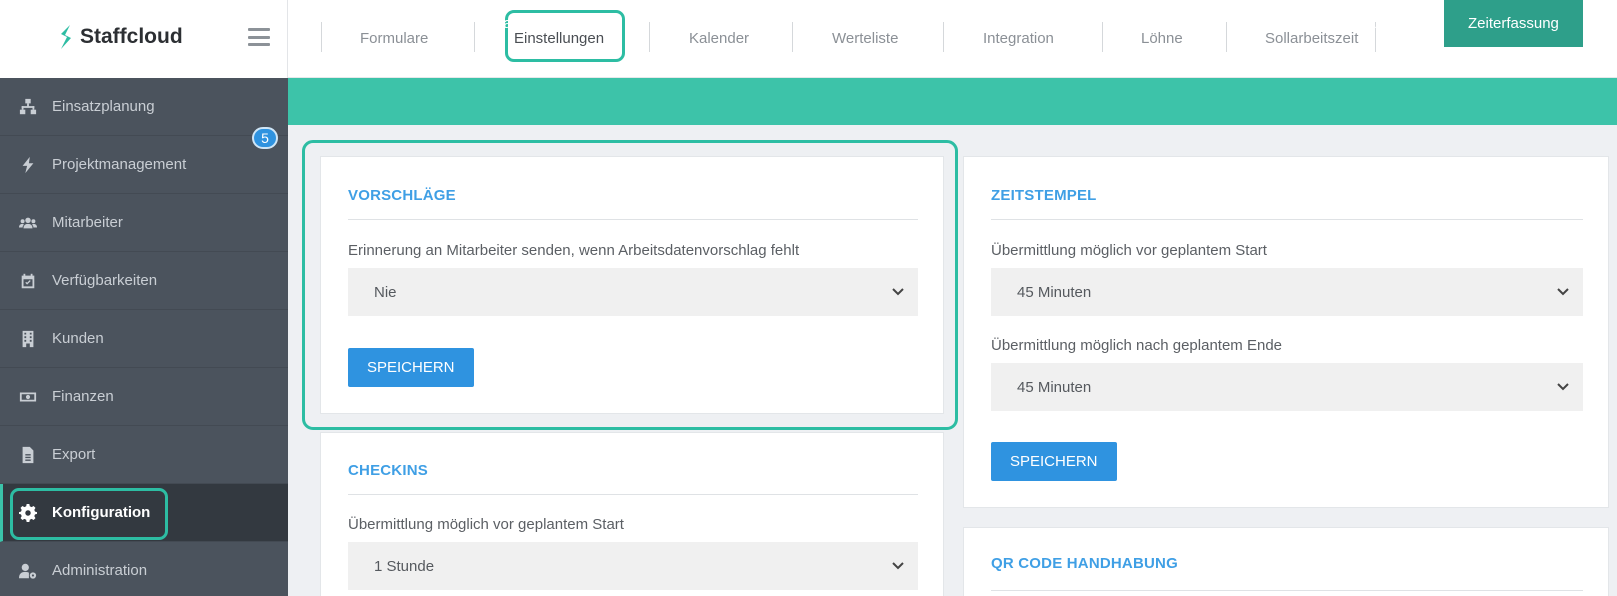 The width and height of the screenshot is (1617, 596). Describe the element at coordinates (78, 338) in the screenshot. I see `sidebar-item-label: Kunden` at that location.